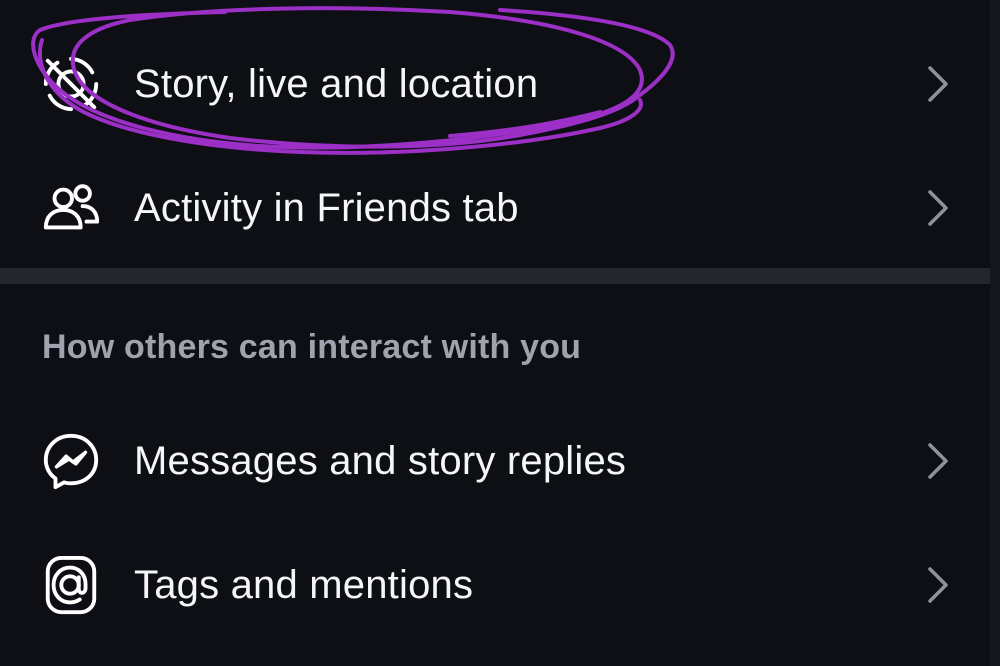  What do you see at coordinates (336, 84) in the screenshot?
I see `story-live-location-label: Story, live and location` at bounding box center [336, 84].